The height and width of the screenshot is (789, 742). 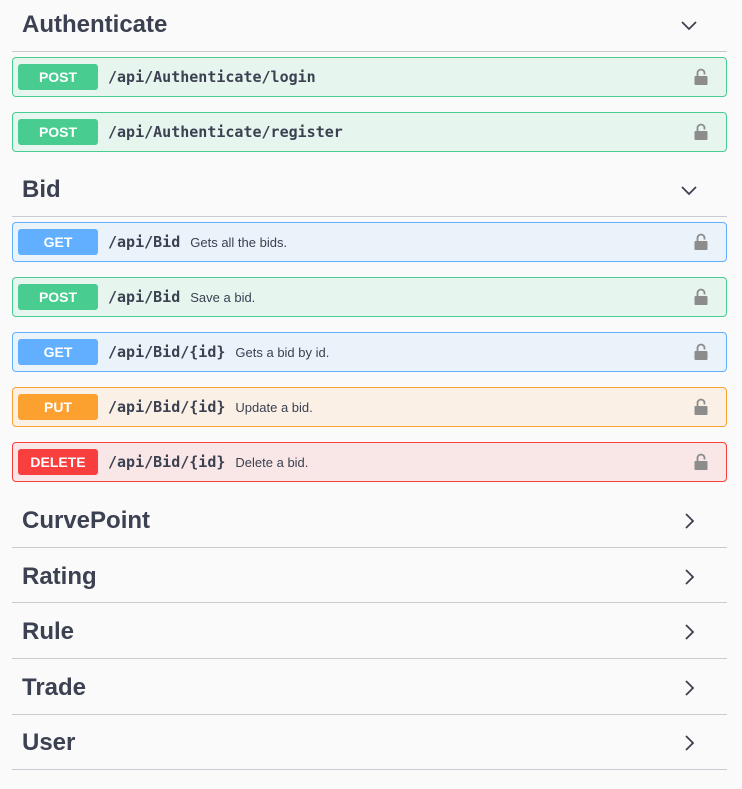 I want to click on section-header-authenticate: Authenticate, so click(x=369, y=25).